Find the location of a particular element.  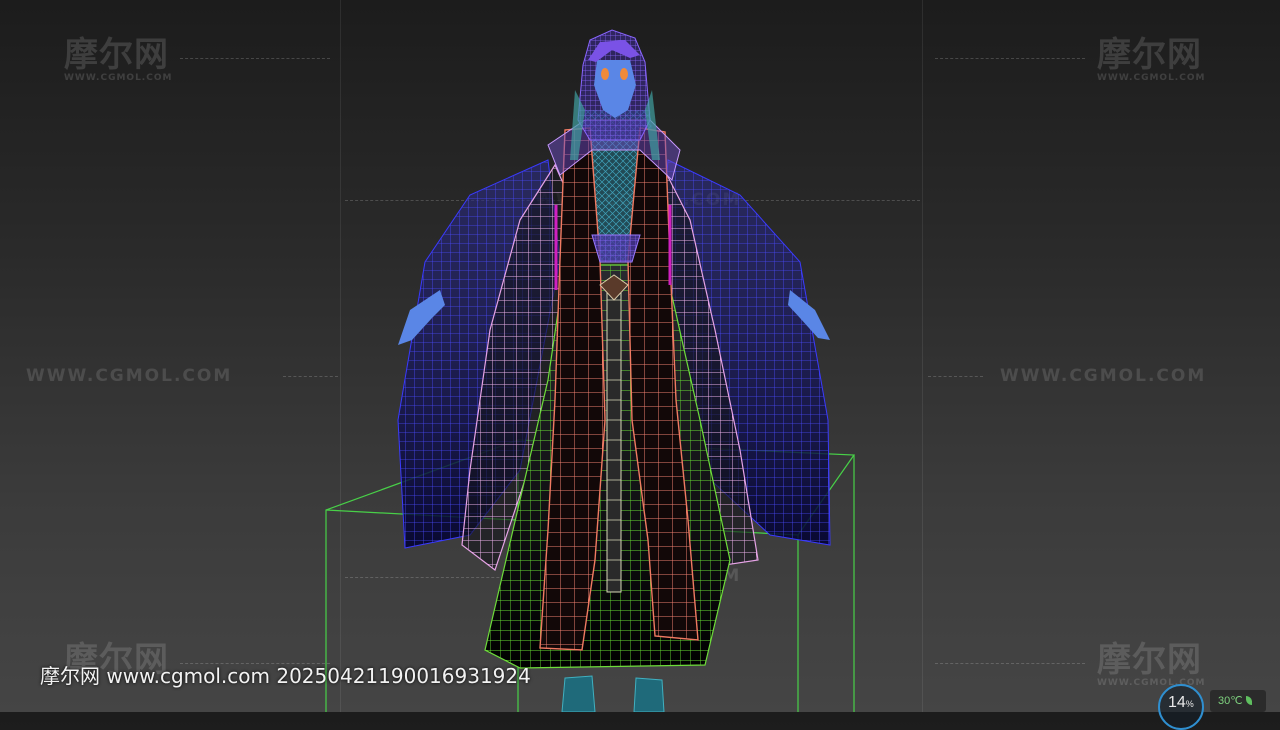

temperature-value: 30℃ is located at coordinates (1230, 701).